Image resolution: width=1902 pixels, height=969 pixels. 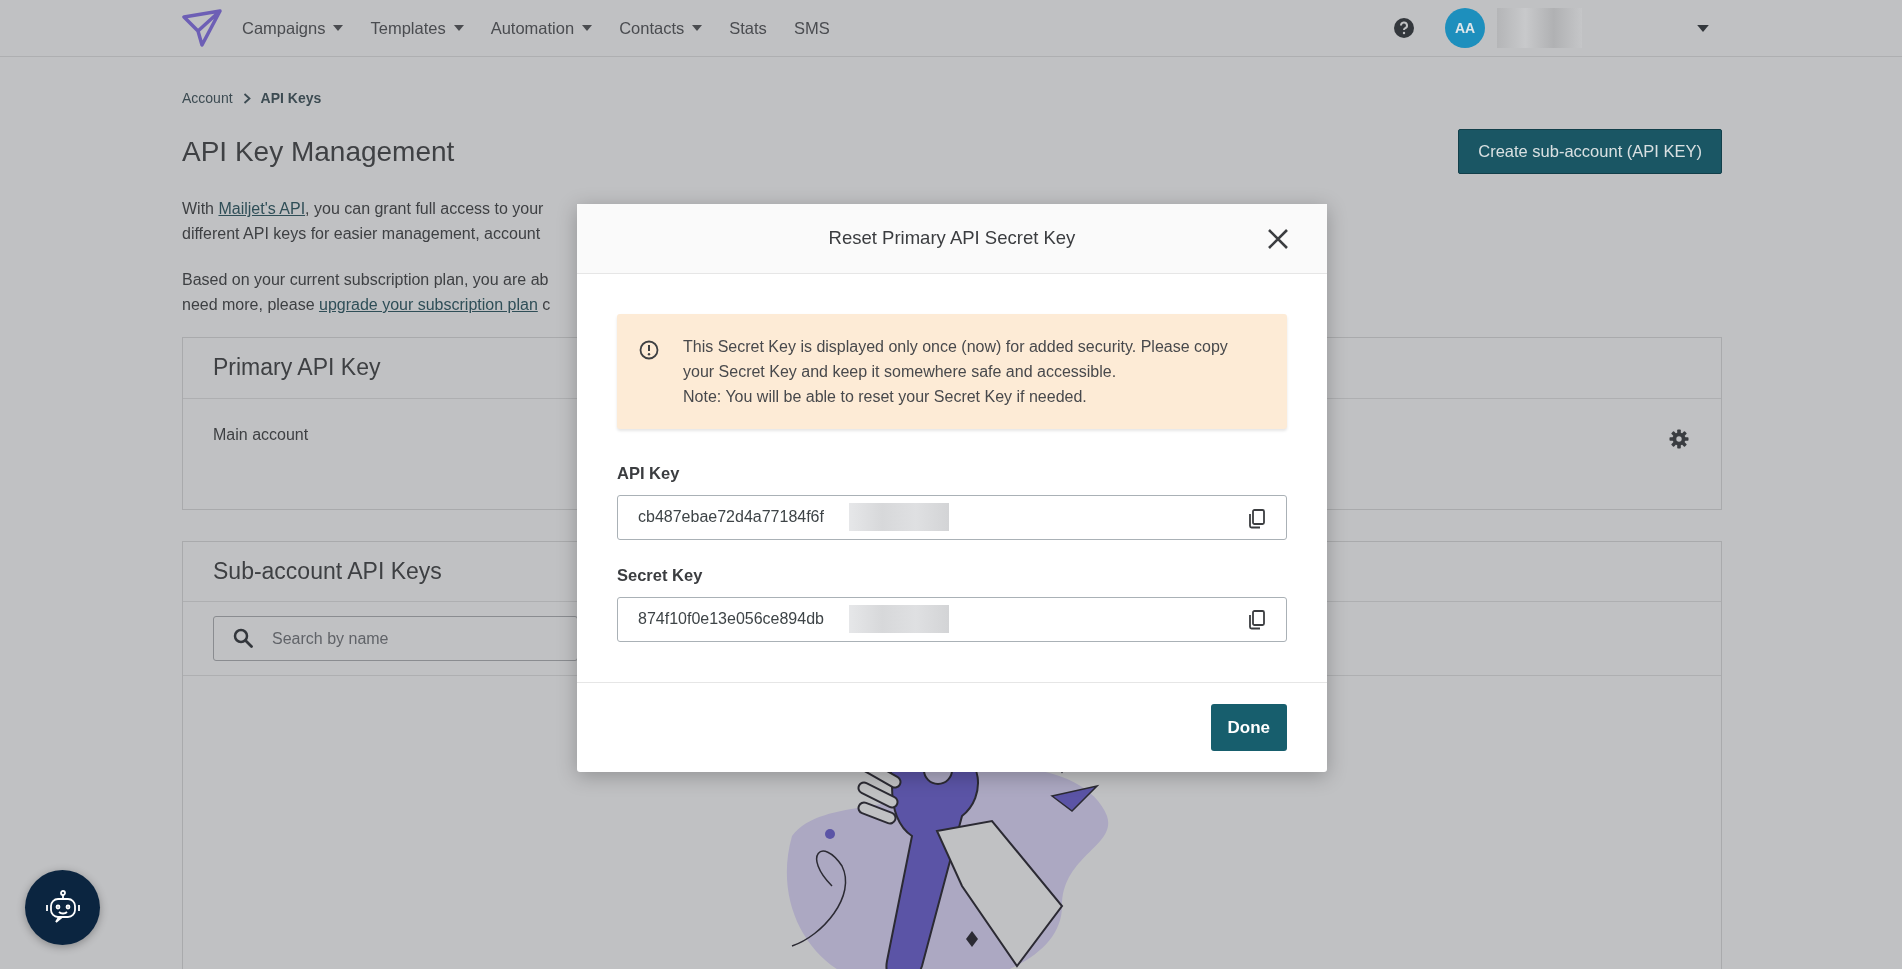 What do you see at coordinates (956, 359) in the screenshot?
I see `alert-text: This Secret Key is displayed only once (now) for added security. Please copy your Secret Key and keep it somewhere safe and accessible.` at bounding box center [956, 359].